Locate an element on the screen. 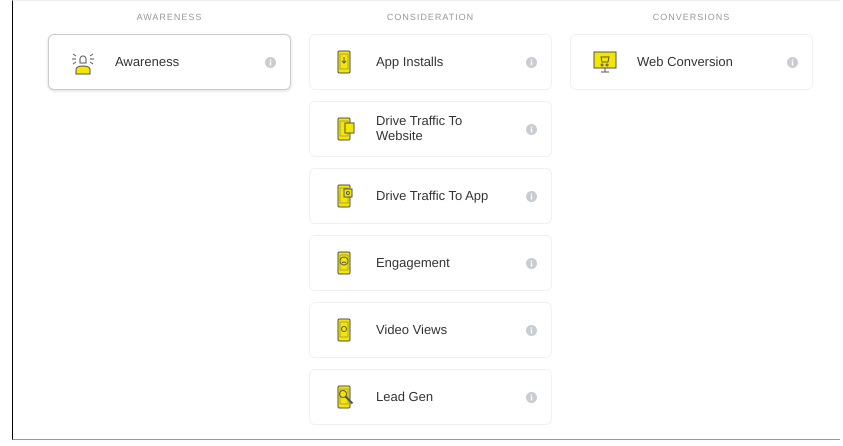 The height and width of the screenshot is (446, 843). objective-card: Lead Gen is located at coordinates (430, 397).